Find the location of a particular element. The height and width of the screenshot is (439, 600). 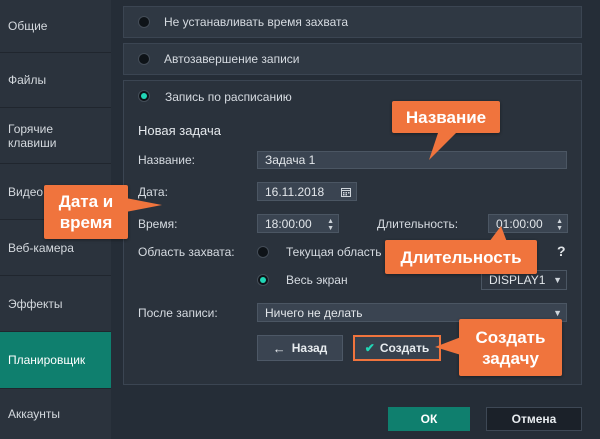

sidebar-item-label: Веб-камера is located at coordinates (41, 247).